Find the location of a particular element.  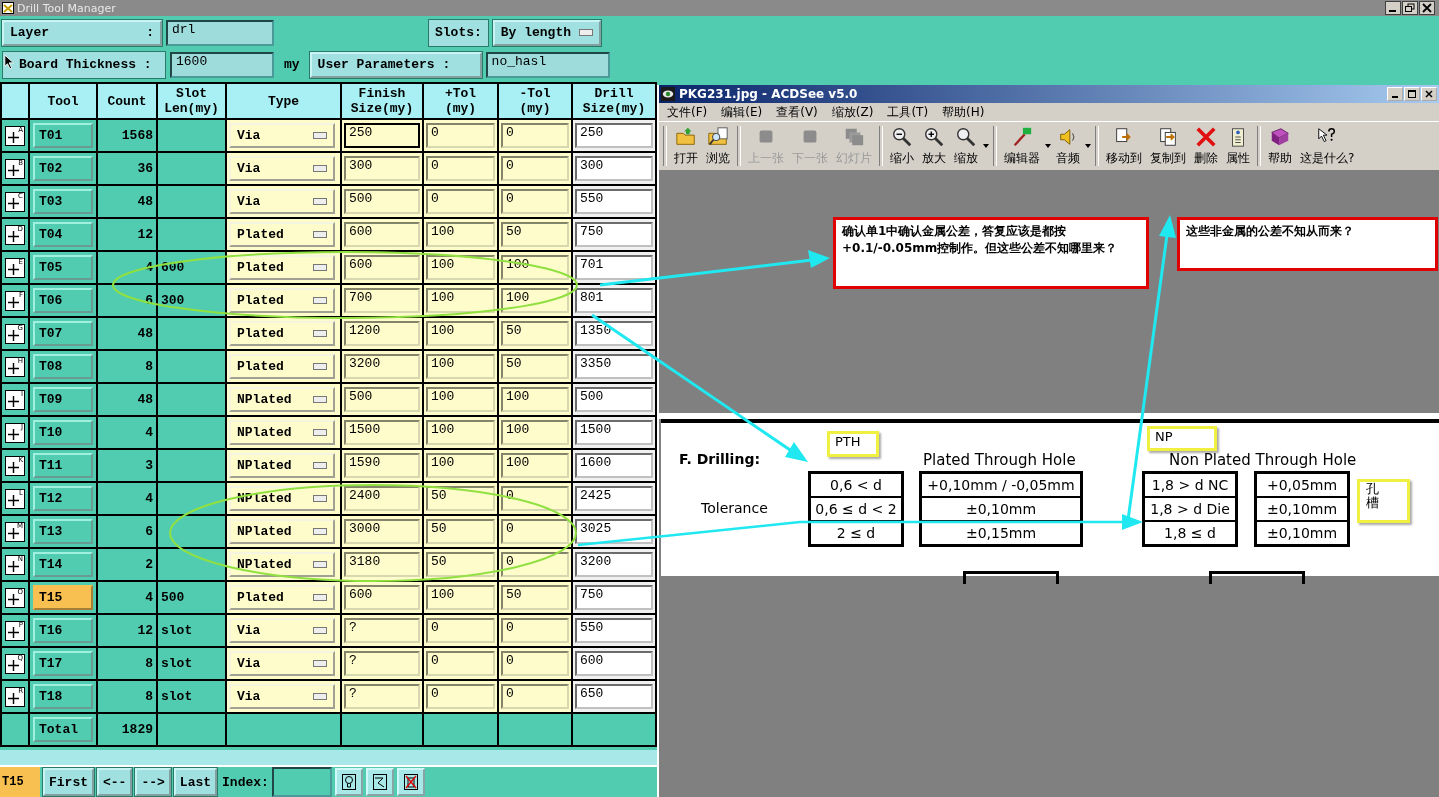

board-thickness-field: 1600 is located at coordinates (222, 64).